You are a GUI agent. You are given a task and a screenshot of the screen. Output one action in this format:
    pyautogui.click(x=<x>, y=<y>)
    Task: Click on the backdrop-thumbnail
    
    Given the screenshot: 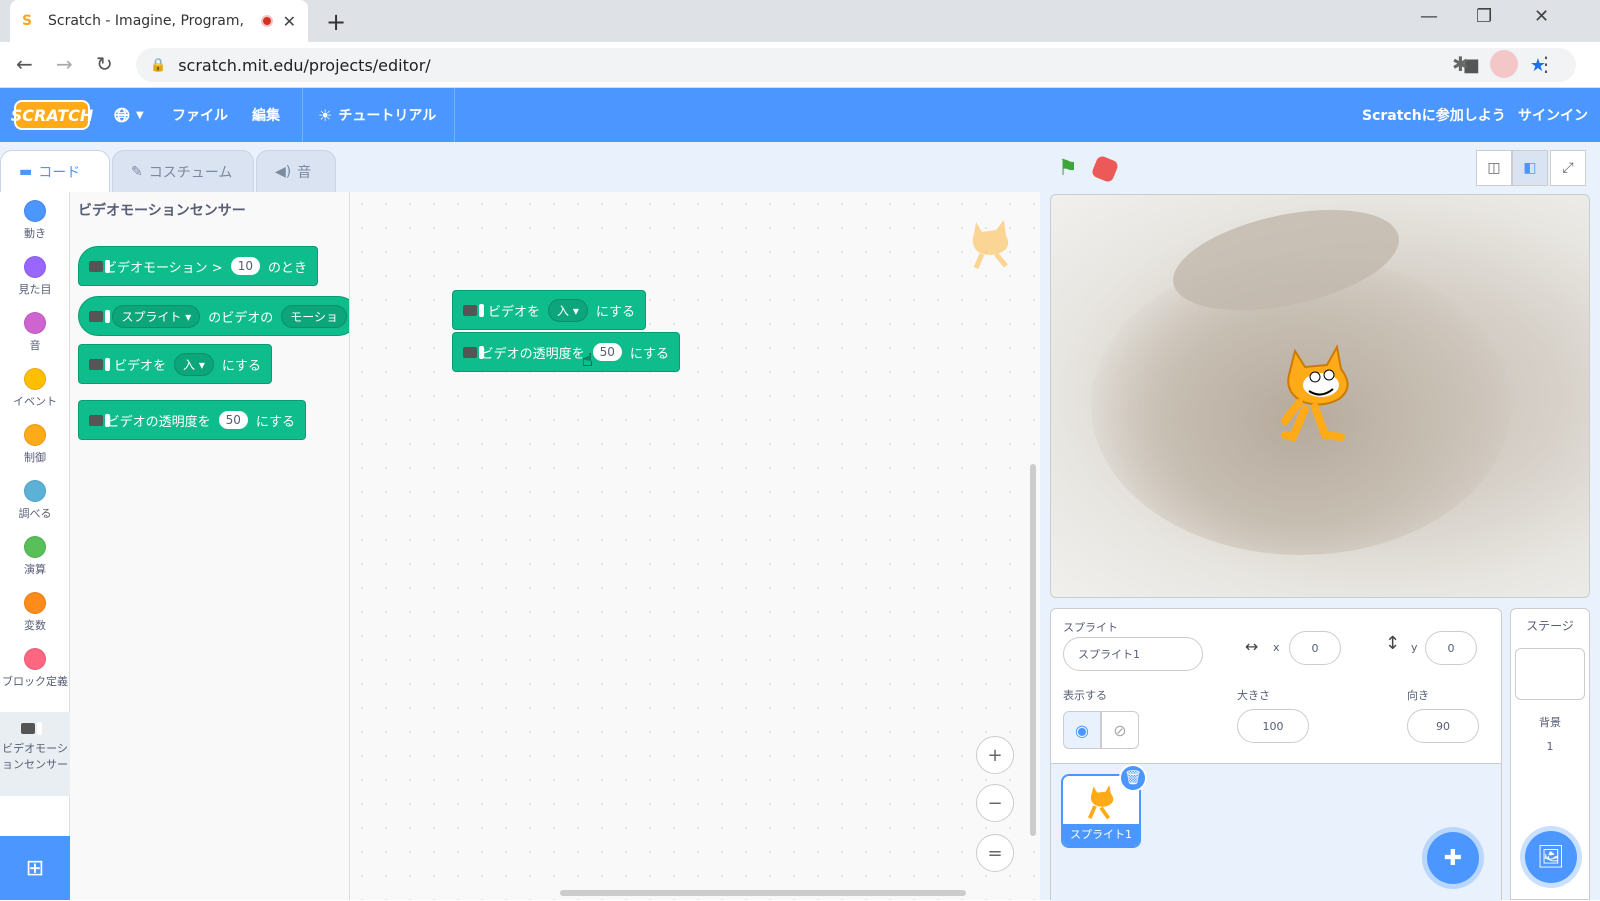 What is the action you would take?
    pyautogui.click(x=1550, y=674)
    